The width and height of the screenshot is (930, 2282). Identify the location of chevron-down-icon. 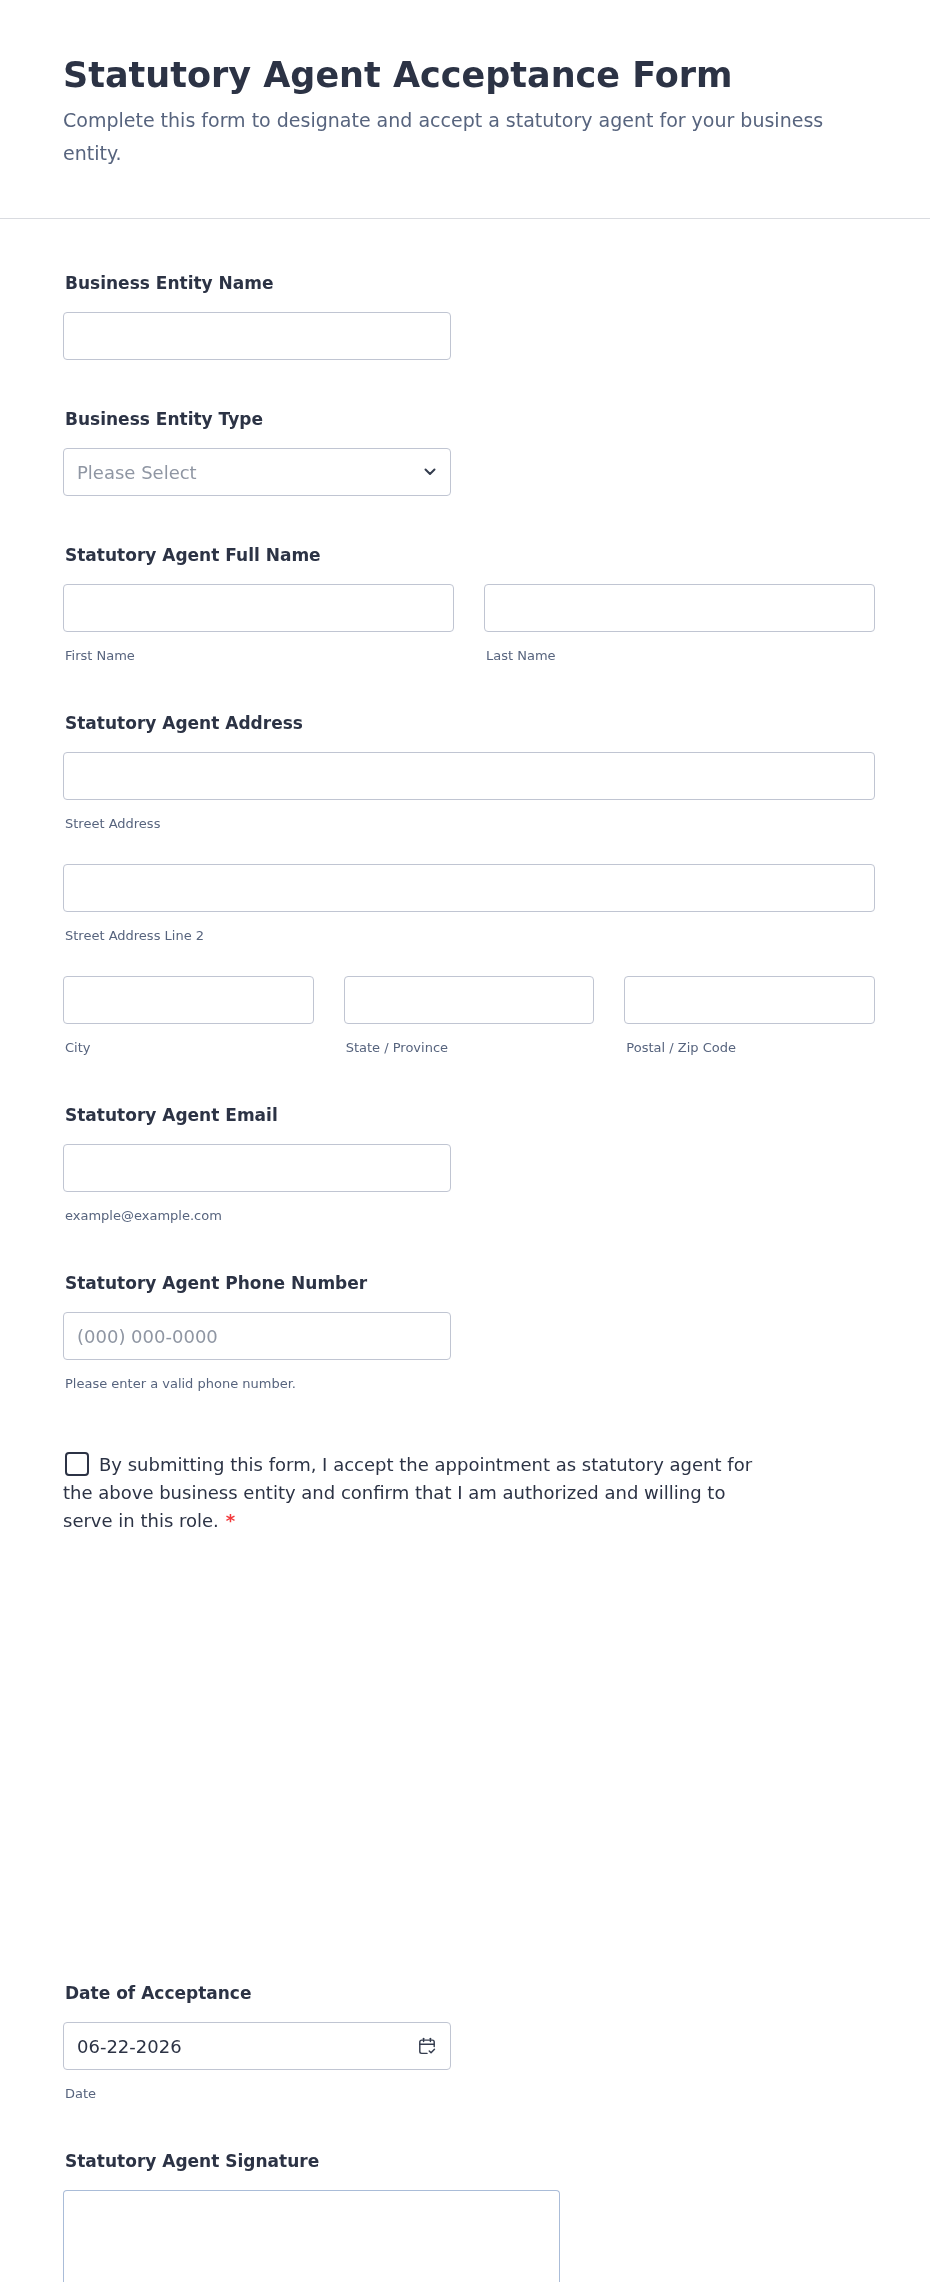
(430, 472).